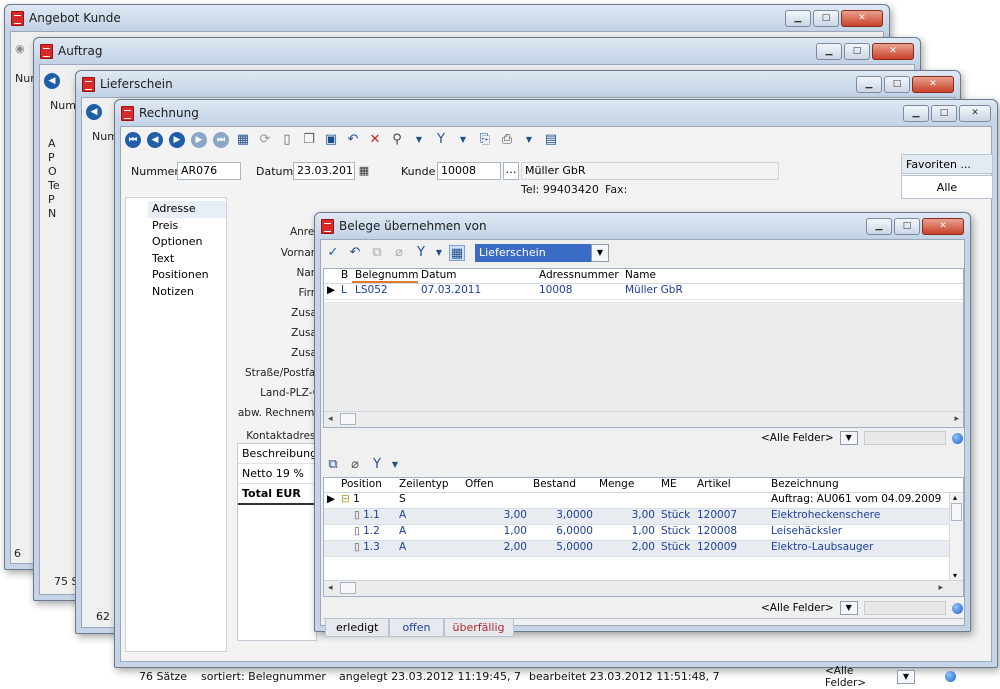 The width and height of the screenshot is (1000, 689). I want to click on check-icon: ✓, so click(333, 253).